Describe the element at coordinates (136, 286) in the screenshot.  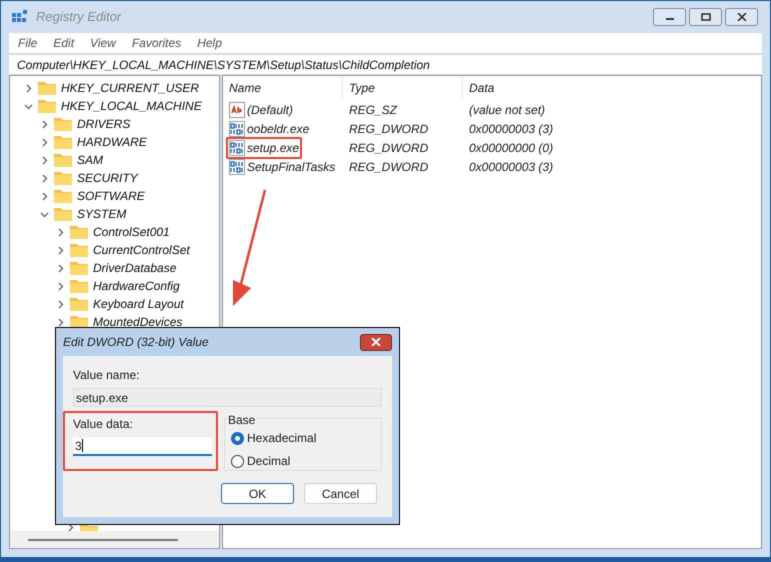
I see `tree-item: HardwareConfig` at that location.